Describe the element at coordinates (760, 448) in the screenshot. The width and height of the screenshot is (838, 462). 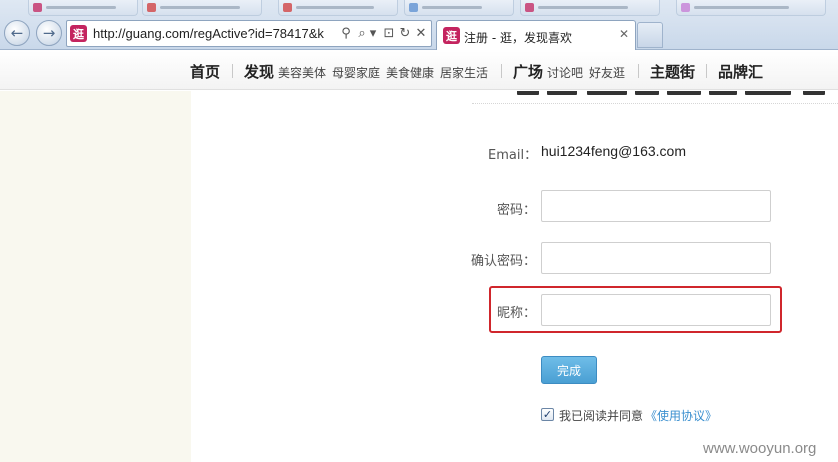
I see `watermark: www.wooyun.org` at that location.